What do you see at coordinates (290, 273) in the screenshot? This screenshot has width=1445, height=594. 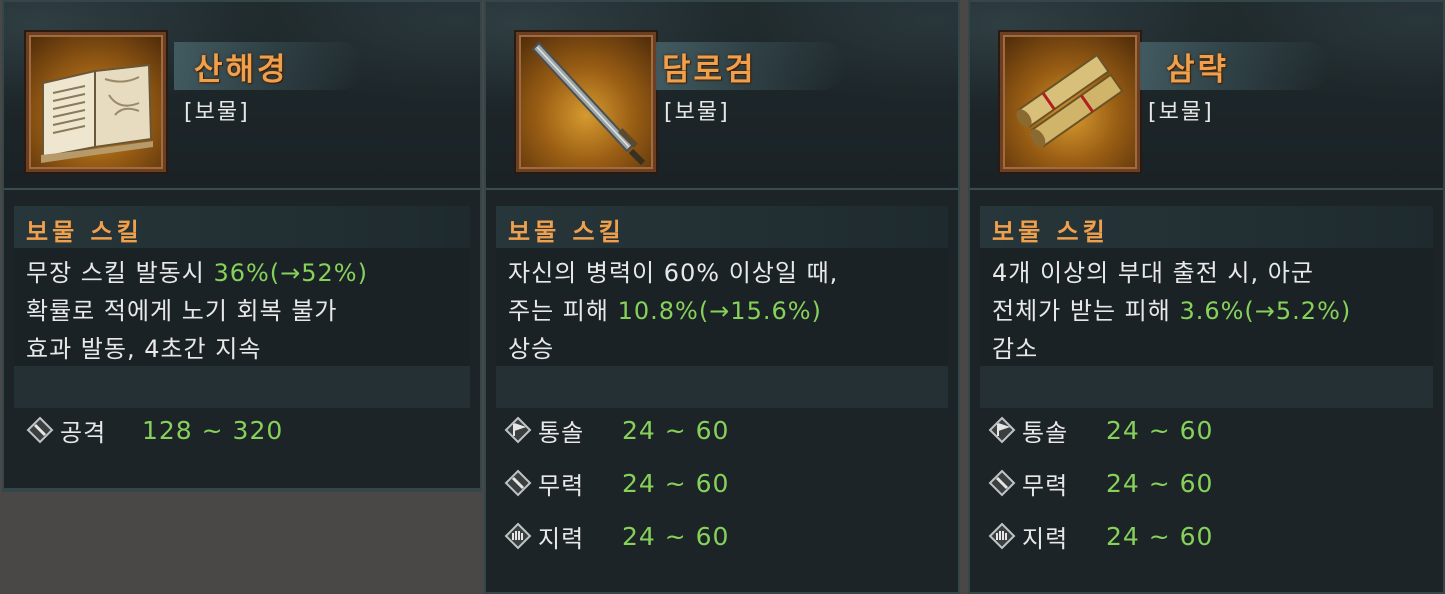 I see `desc-value: 36%(→52%)` at bounding box center [290, 273].